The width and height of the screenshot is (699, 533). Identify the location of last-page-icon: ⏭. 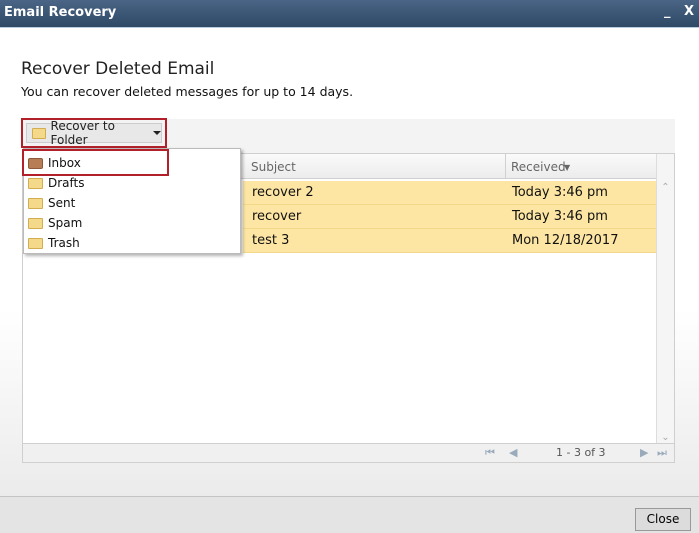
(662, 453).